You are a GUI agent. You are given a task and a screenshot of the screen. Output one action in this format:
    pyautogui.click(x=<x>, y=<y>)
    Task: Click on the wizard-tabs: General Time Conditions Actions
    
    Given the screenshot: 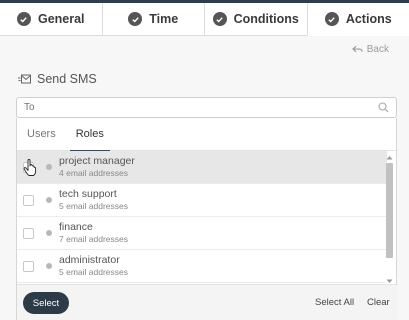 What is the action you would take?
    pyautogui.click(x=204, y=19)
    